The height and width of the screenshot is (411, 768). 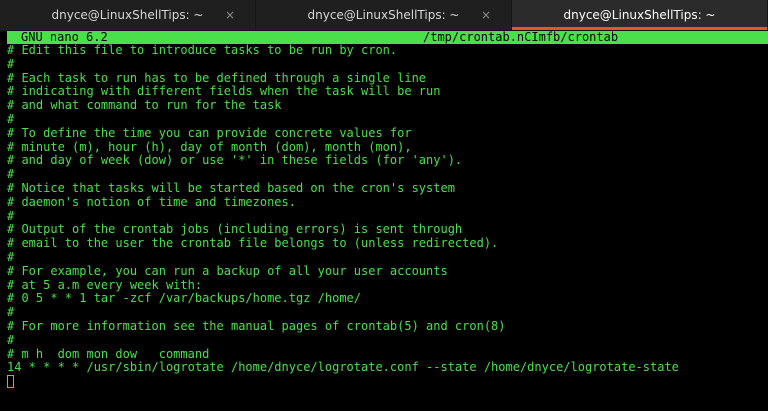 I want to click on tab-1: dnyce@LinuxShellTips: ~ ×, so click(x=128, y=15).